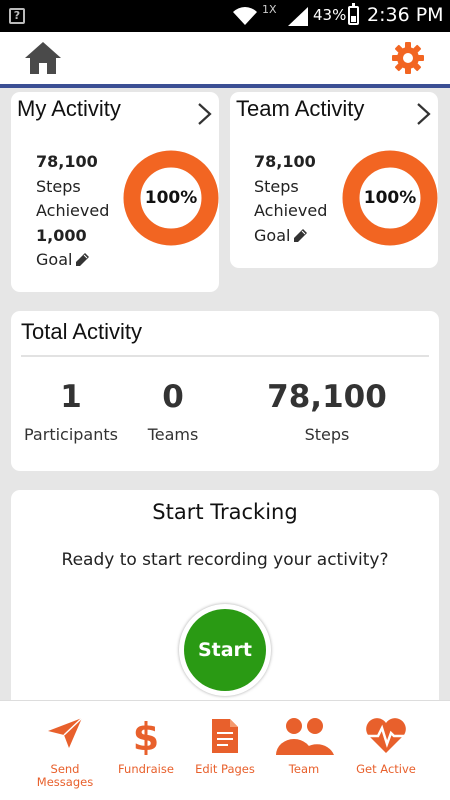 This screenshot has height=800, width=450. What do you see at coordinates (285, 161) in the screenshot?
I see `team-steps-value: 78,100` at bounding box center [285, 161].